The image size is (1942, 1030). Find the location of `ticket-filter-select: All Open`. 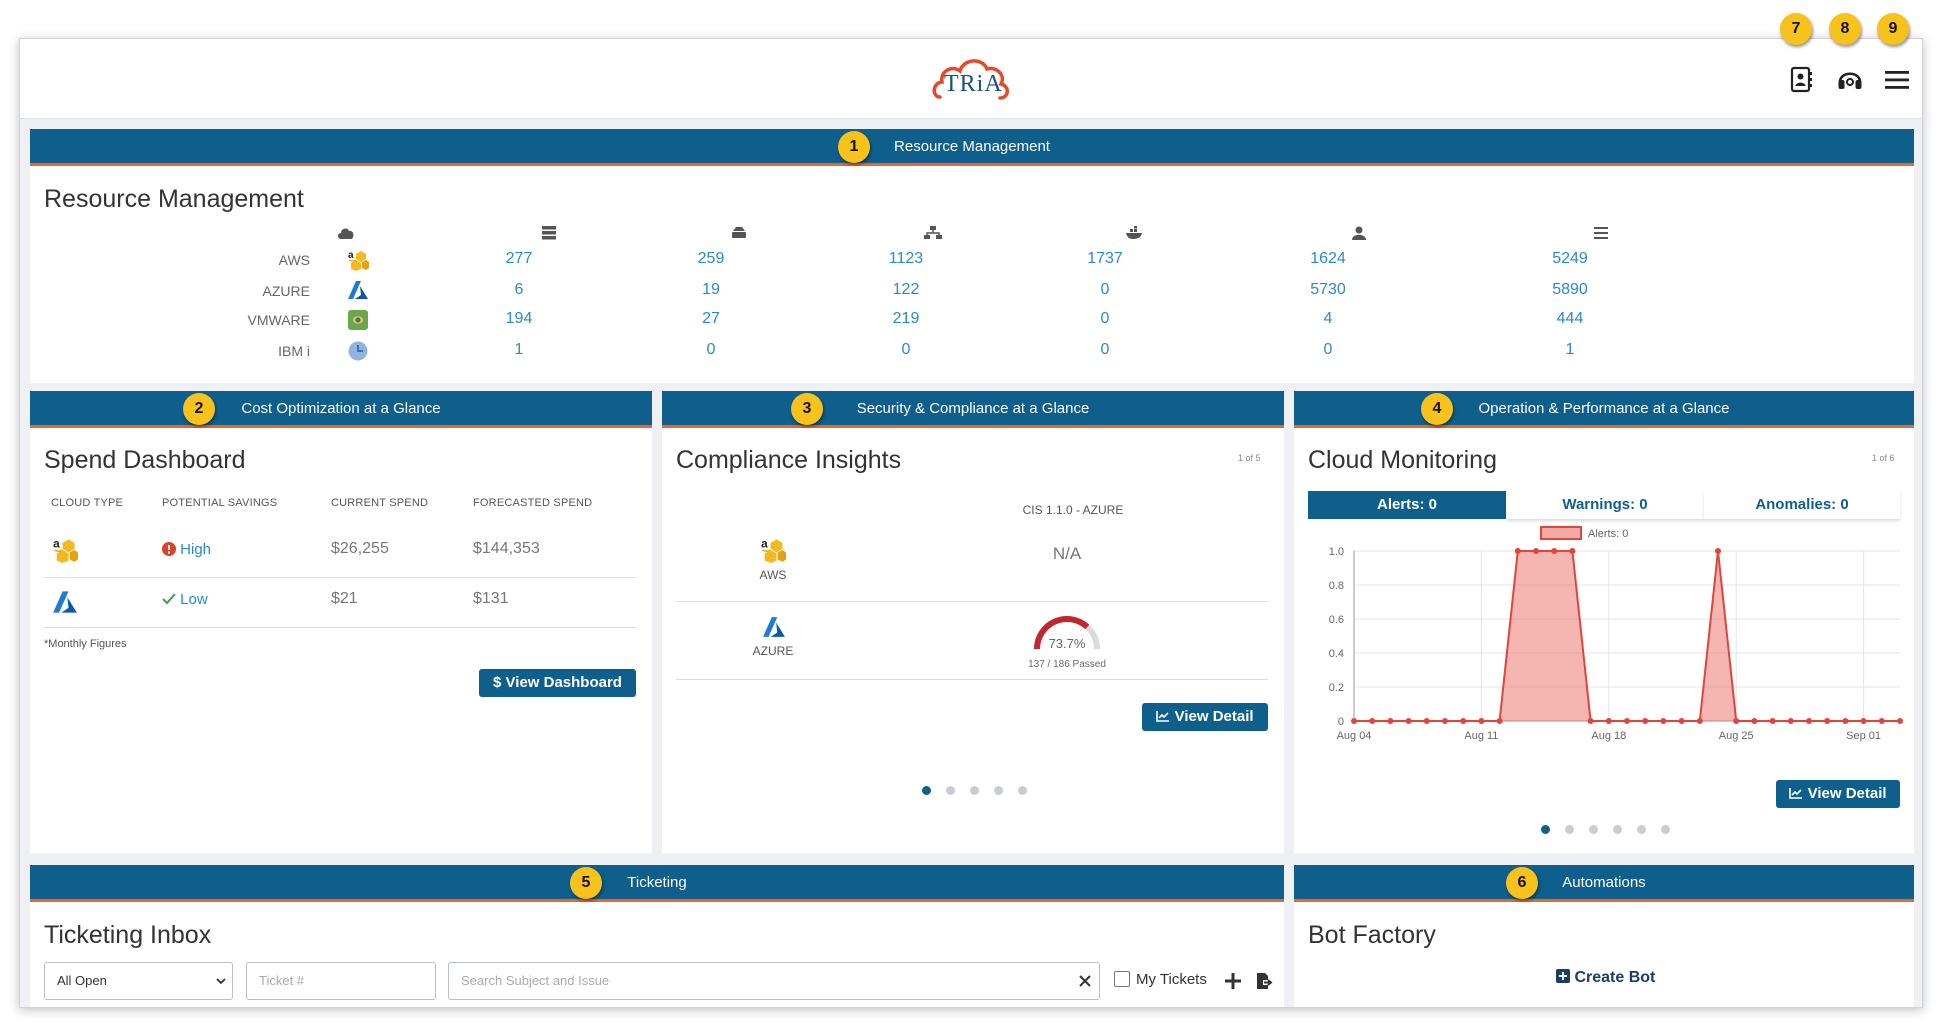

ticket-filter-select: All Open is located at coordinates (138, 981).